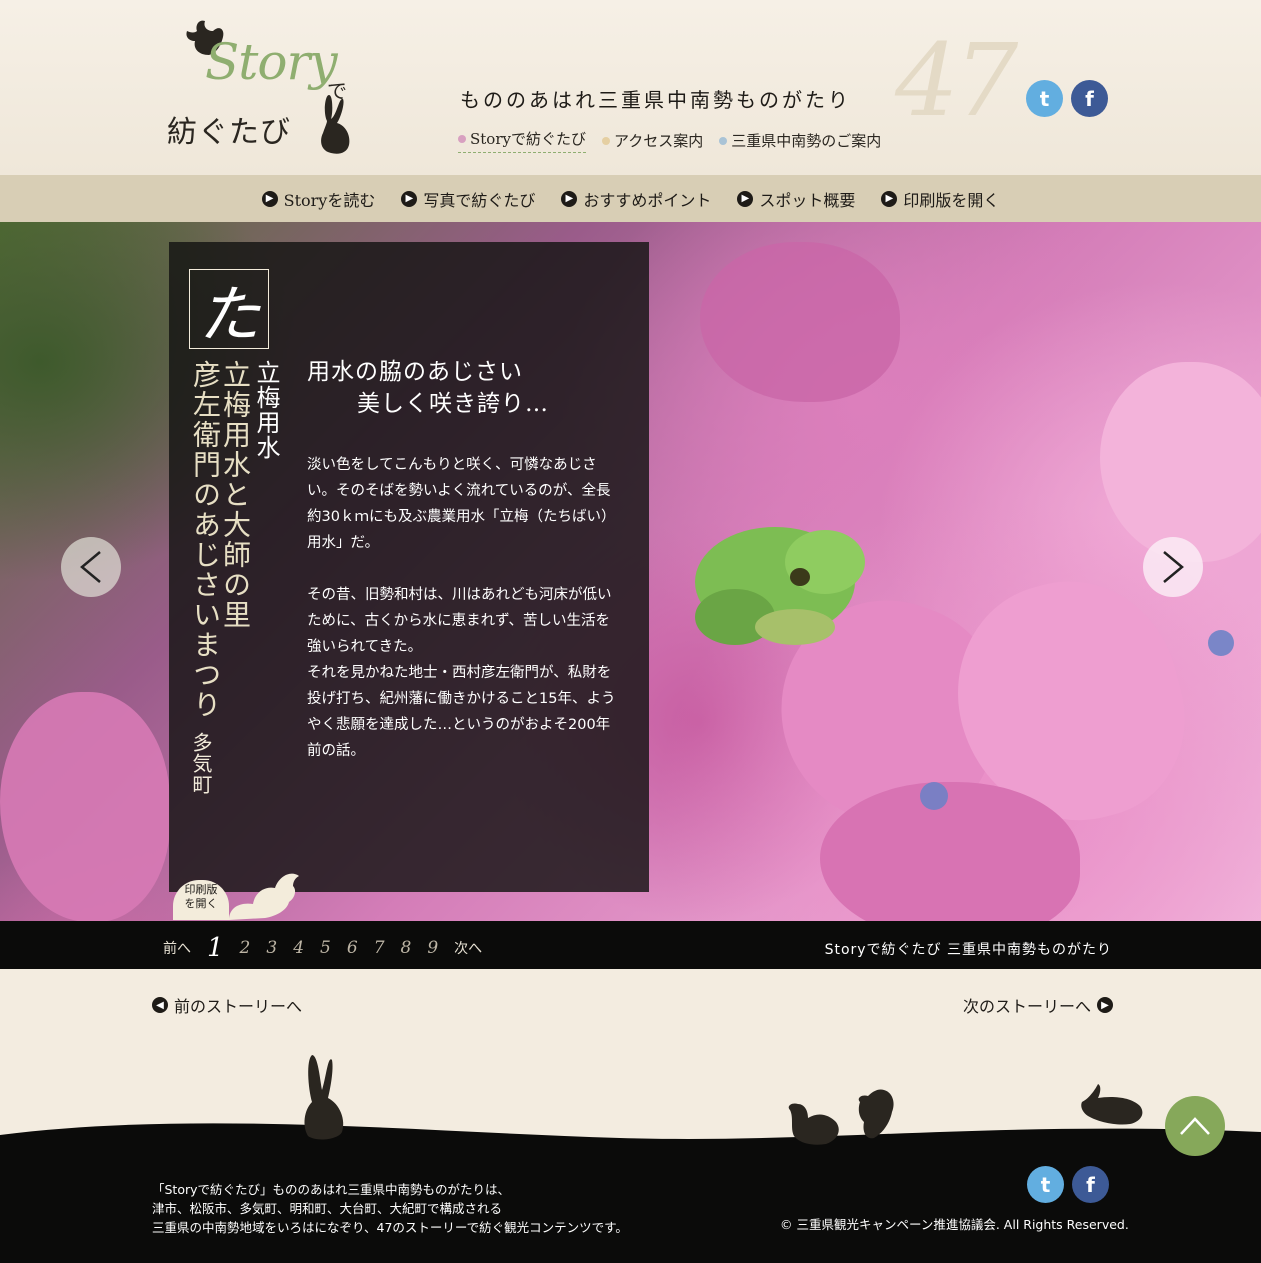  I want to click on menu-item-read-story: ▶ Storyを読む, so click(318, 199).